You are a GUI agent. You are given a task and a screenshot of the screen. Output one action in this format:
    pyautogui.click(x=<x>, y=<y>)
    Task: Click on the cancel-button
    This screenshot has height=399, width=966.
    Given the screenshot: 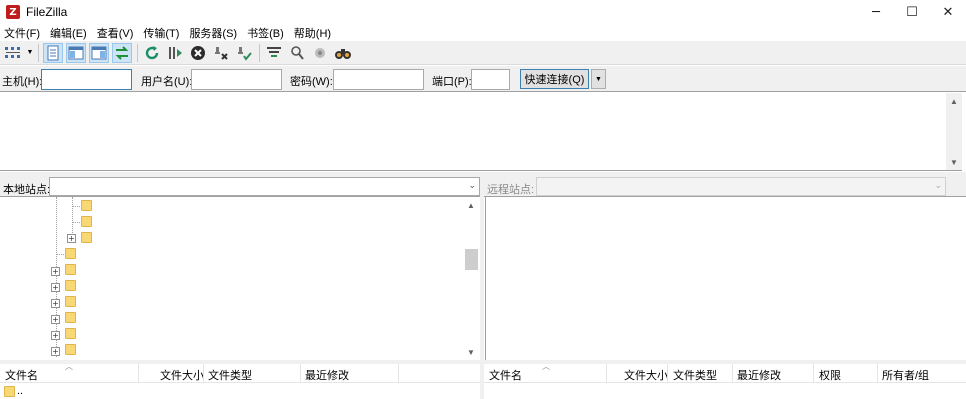 What is the action you would take?
    pyautogui.click(x=198, y=53)
    